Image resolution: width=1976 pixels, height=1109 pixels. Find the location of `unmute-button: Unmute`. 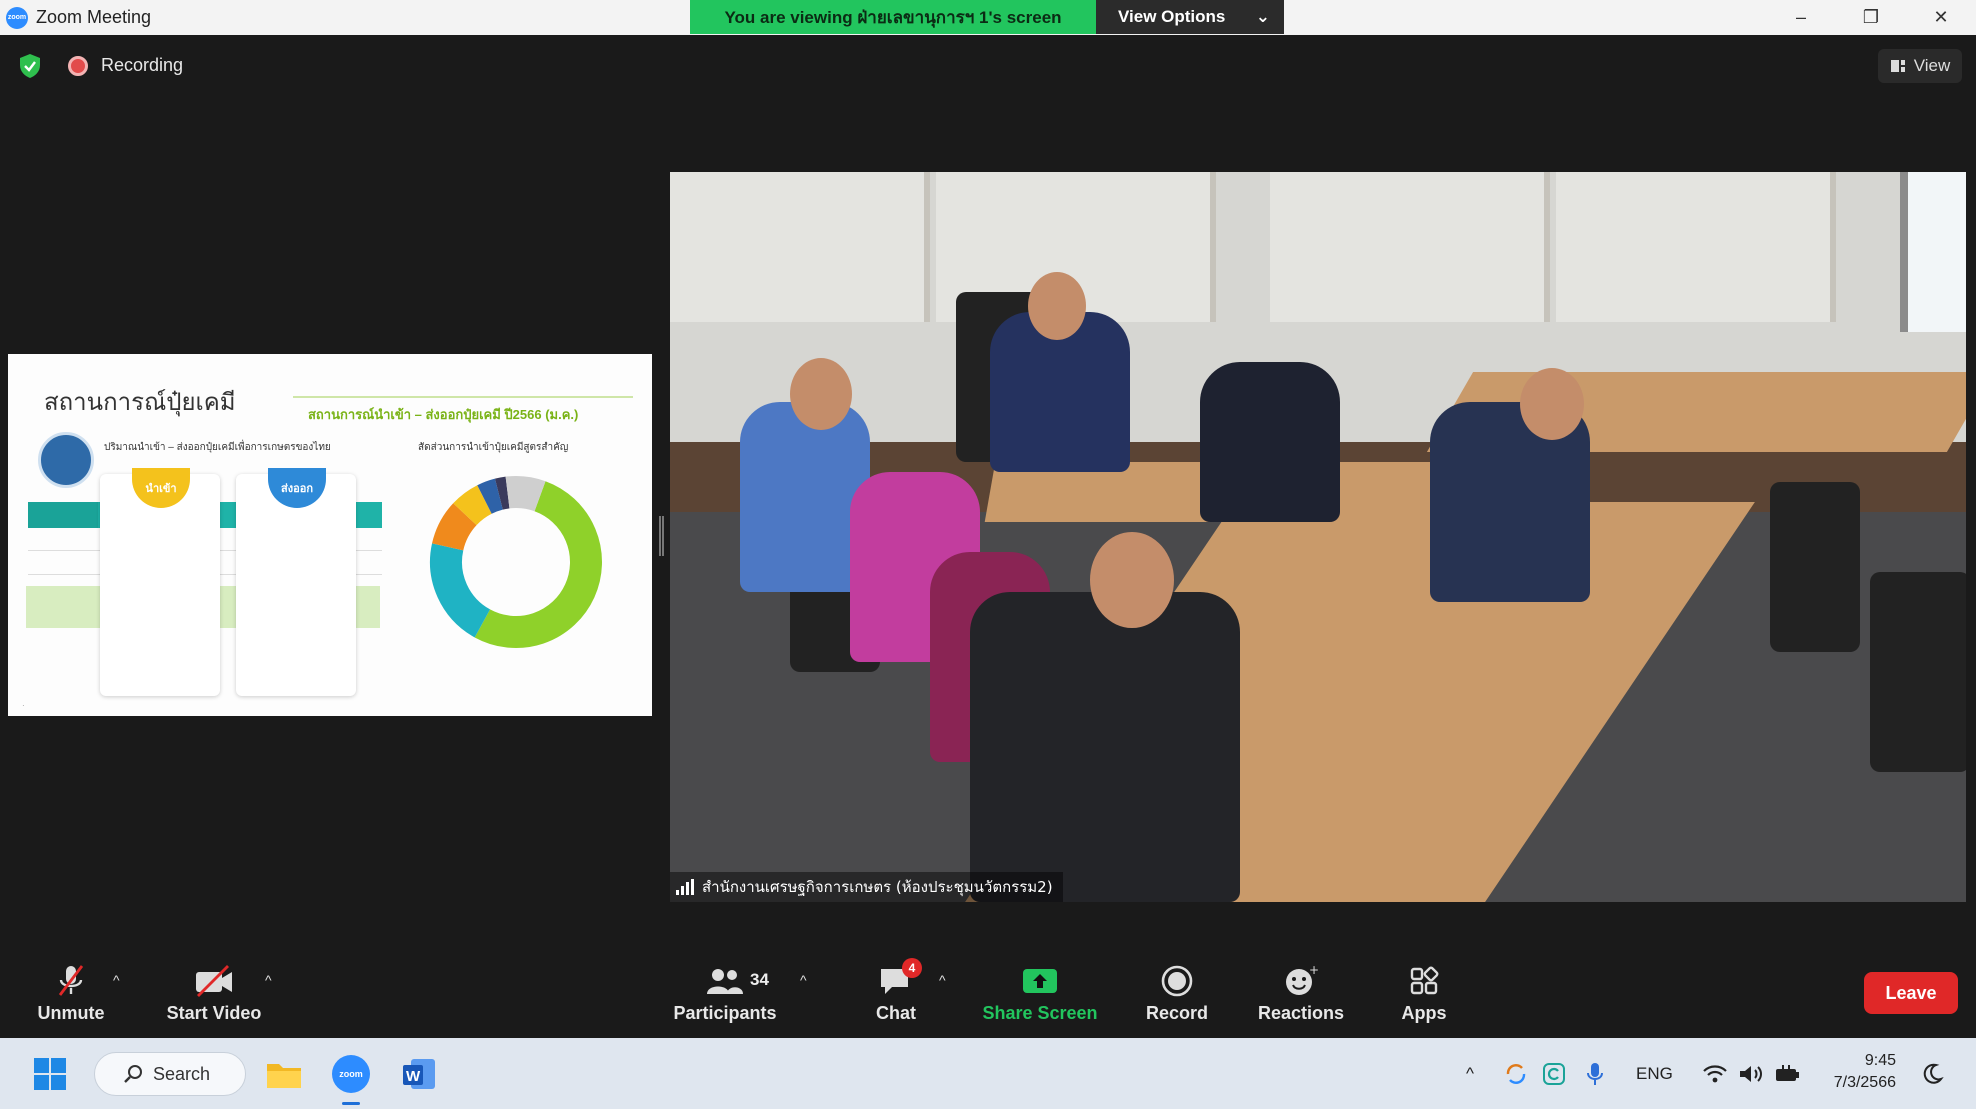

unmute-button: Unmute is located at coordinates (71, 992).